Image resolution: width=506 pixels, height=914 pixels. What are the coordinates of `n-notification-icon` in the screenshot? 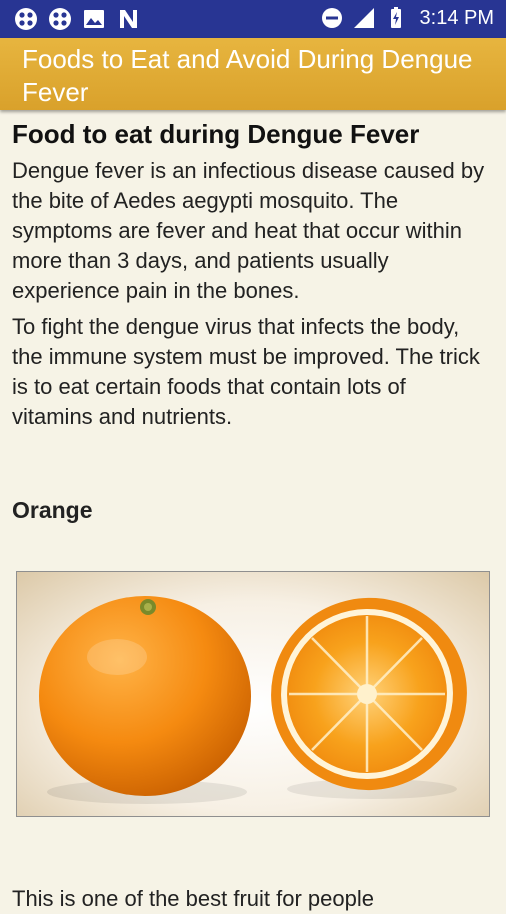 It's located at (128, 19).